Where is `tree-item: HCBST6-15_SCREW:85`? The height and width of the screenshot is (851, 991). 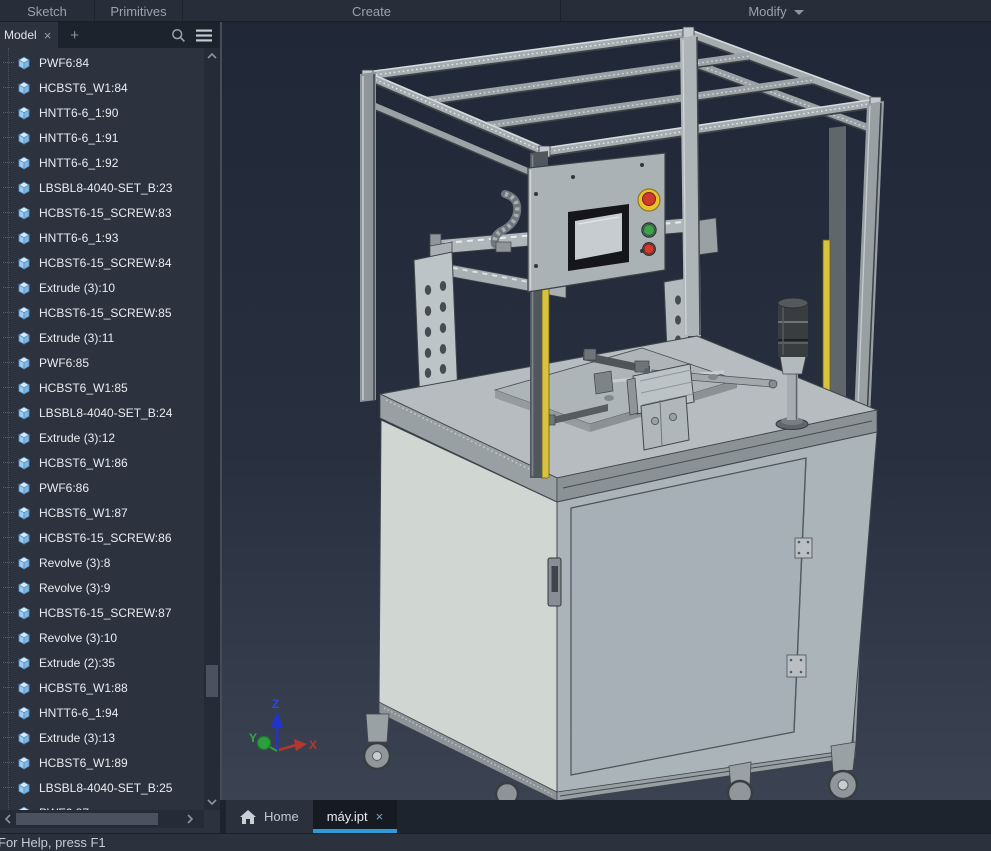
tree-item: HCBST6-15_SCREW:85 is located at coordinates (102, 312).